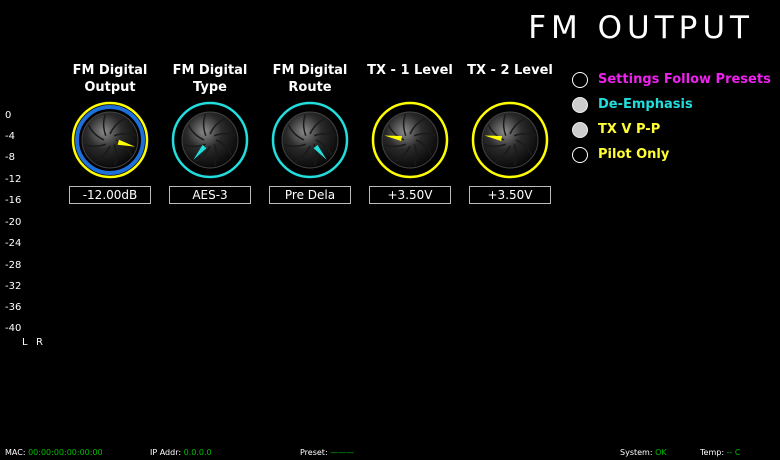  What do you see at coordinates (310, 195) in the screenshot?
I see `fm-digital-route-value: Pre Dela` at bounding box center [310, 195].